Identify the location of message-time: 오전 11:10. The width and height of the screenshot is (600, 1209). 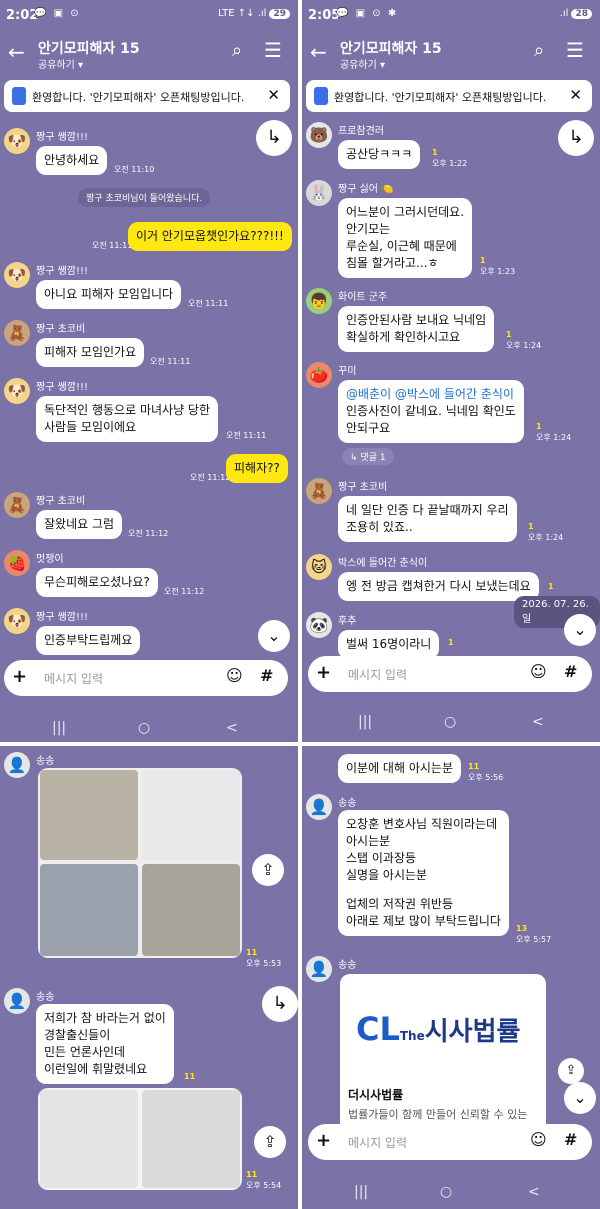
(134, 169).